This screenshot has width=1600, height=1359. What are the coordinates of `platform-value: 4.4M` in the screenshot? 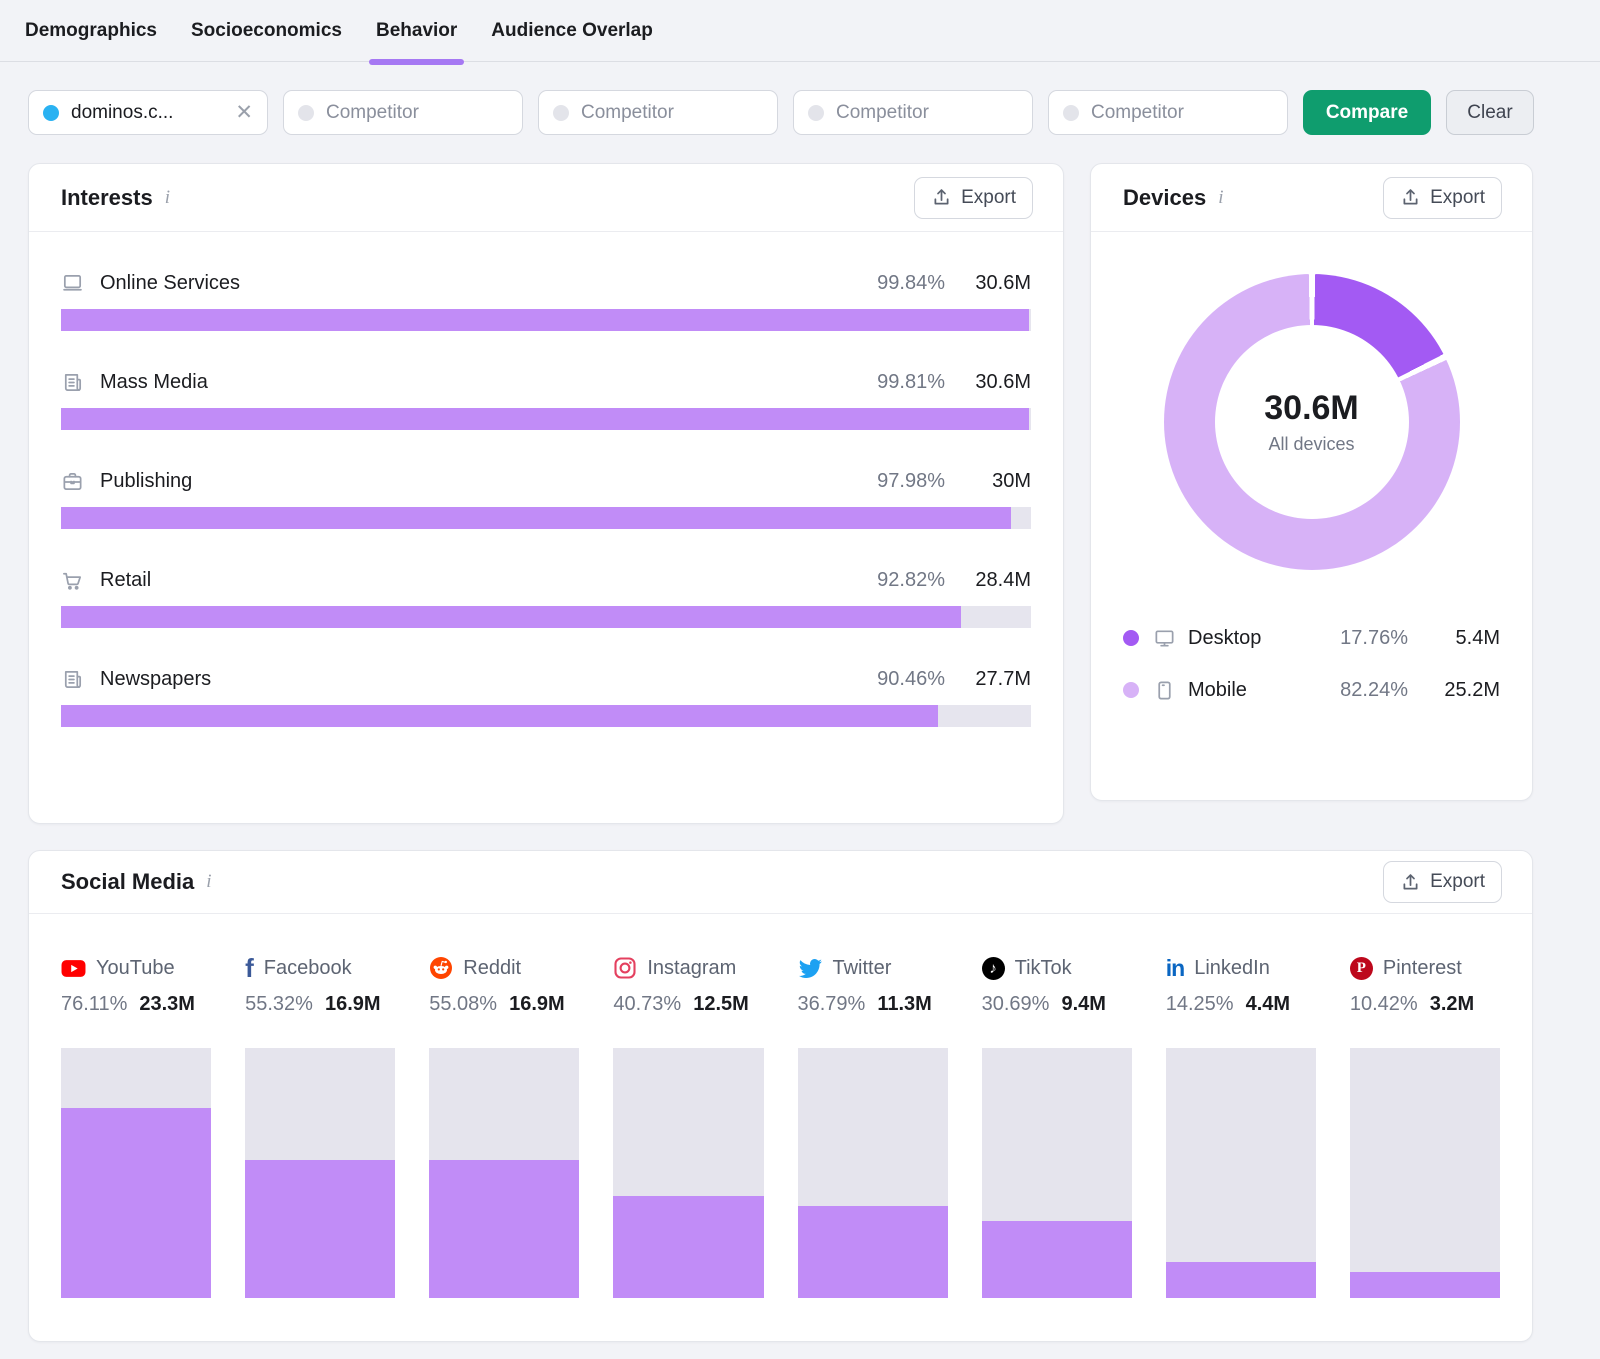 It's located at (1268, 1004).